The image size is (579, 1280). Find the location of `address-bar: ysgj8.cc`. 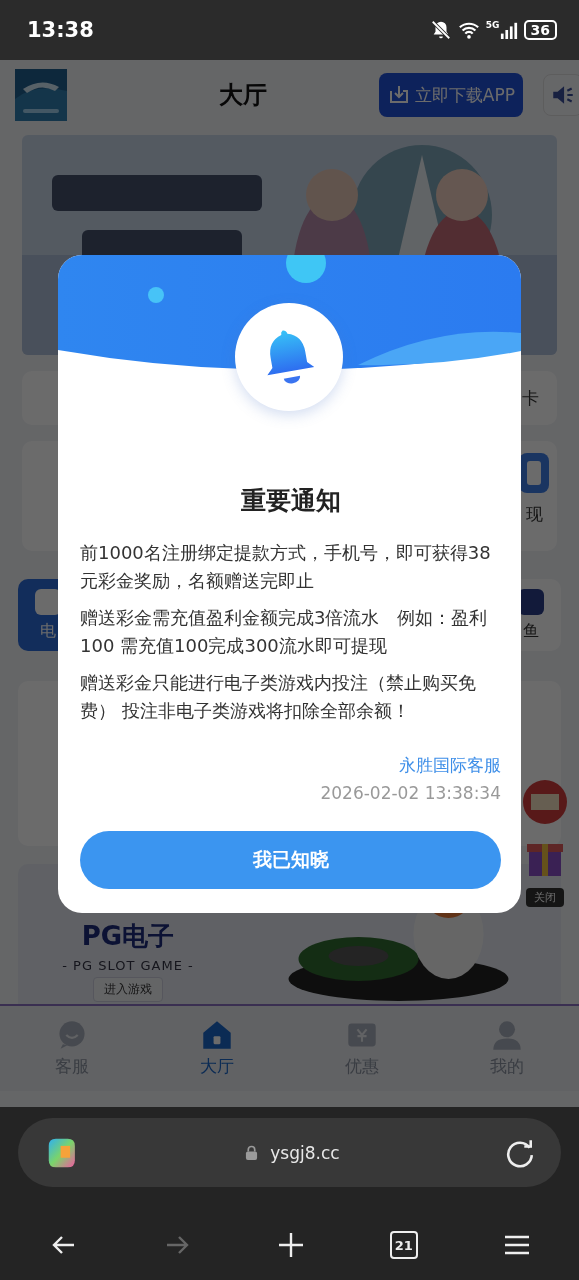

address-bar: ysgj8.cc is located at coordinates (289, 1152).